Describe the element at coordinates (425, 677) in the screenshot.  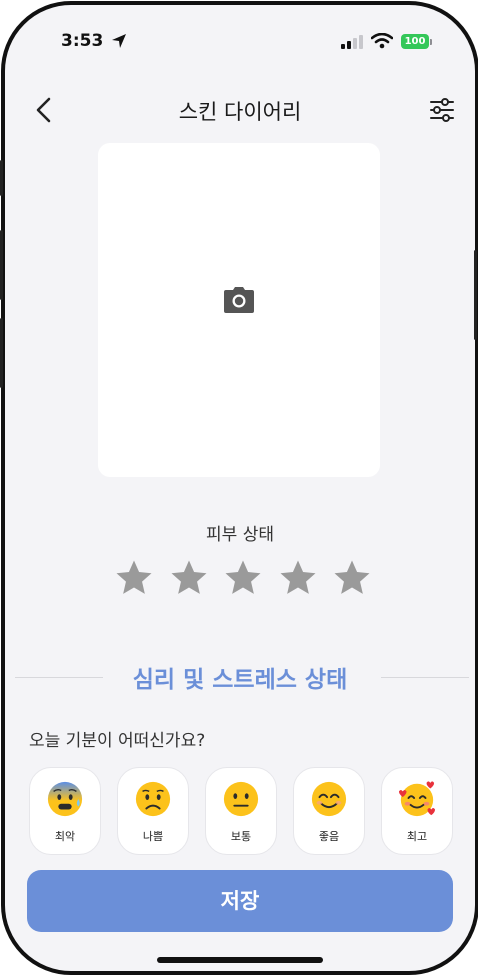
I see `section-divider-right` at that location.